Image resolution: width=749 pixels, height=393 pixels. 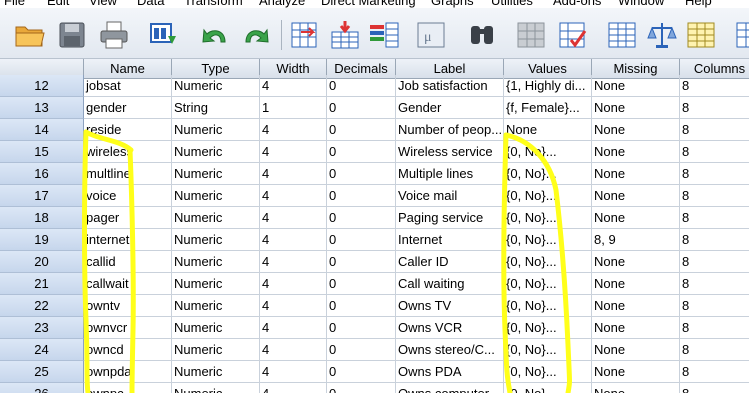 What do you see at coordinates (42, 388) in the screenshot?
I see `row-number: 26` at bounding box center [42, 388].